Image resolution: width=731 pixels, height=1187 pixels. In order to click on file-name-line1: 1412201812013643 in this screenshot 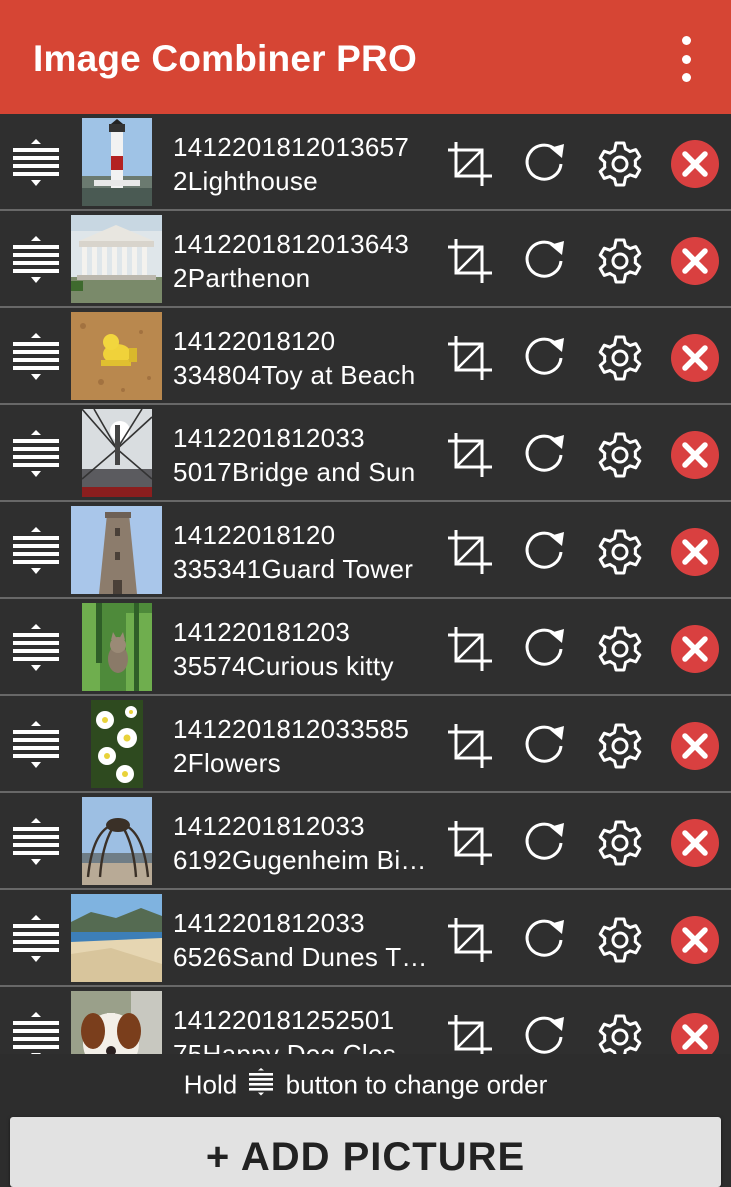, I will do `click(291, 244)`.